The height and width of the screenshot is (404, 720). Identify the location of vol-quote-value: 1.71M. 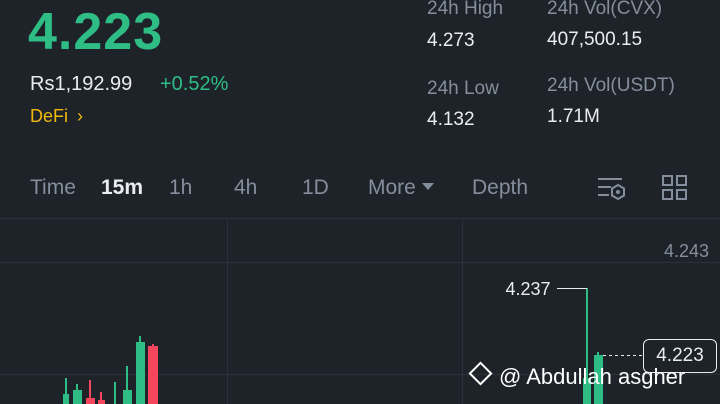
(573, 116).